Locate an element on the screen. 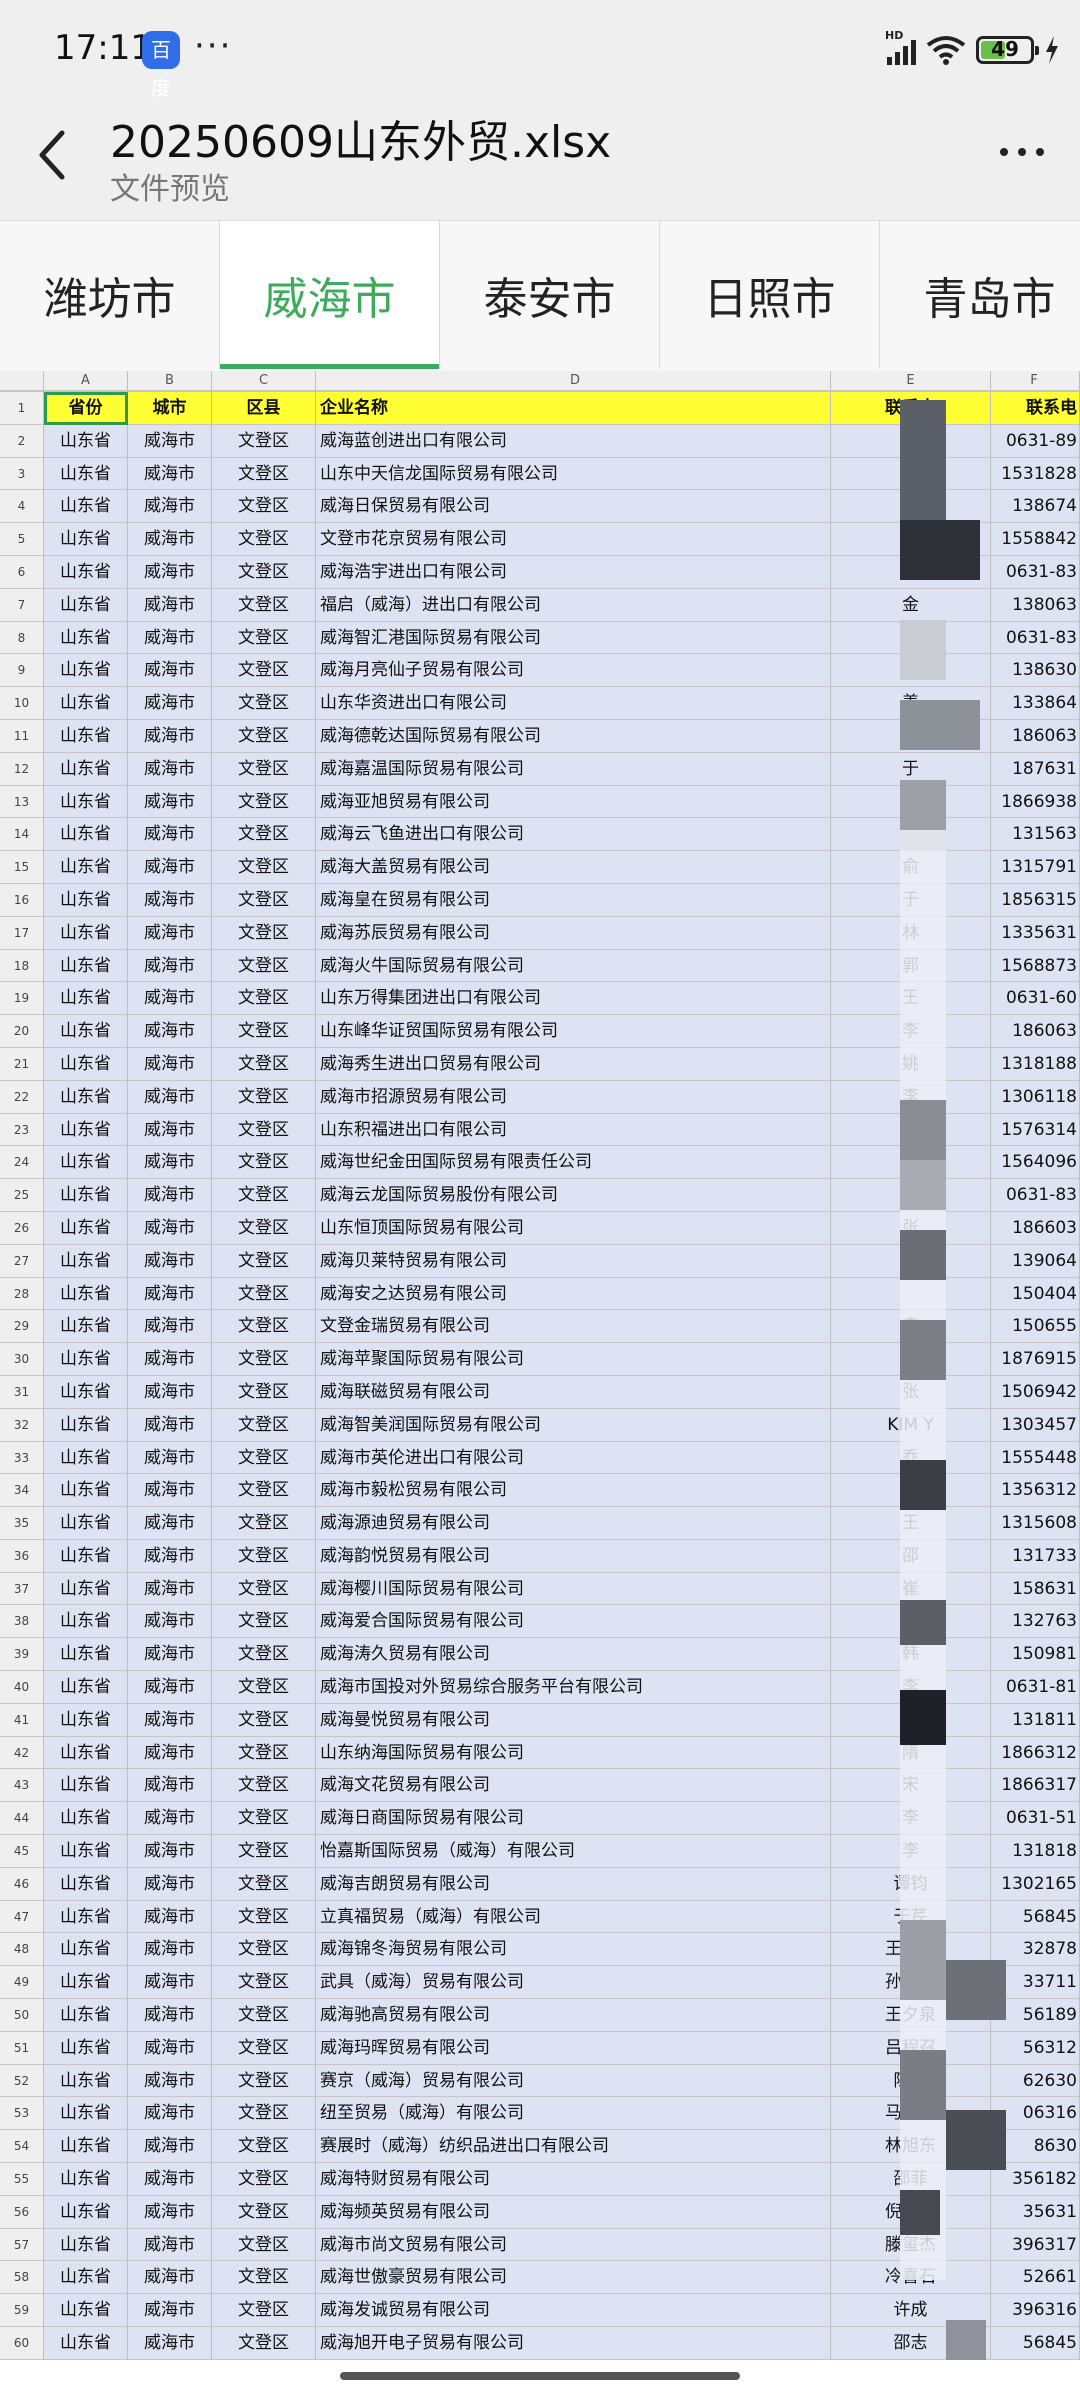 Image resolution: width=1080 pixels, height=2400 pixels. cell: 396316 is located at coordinates (1035, 2311).